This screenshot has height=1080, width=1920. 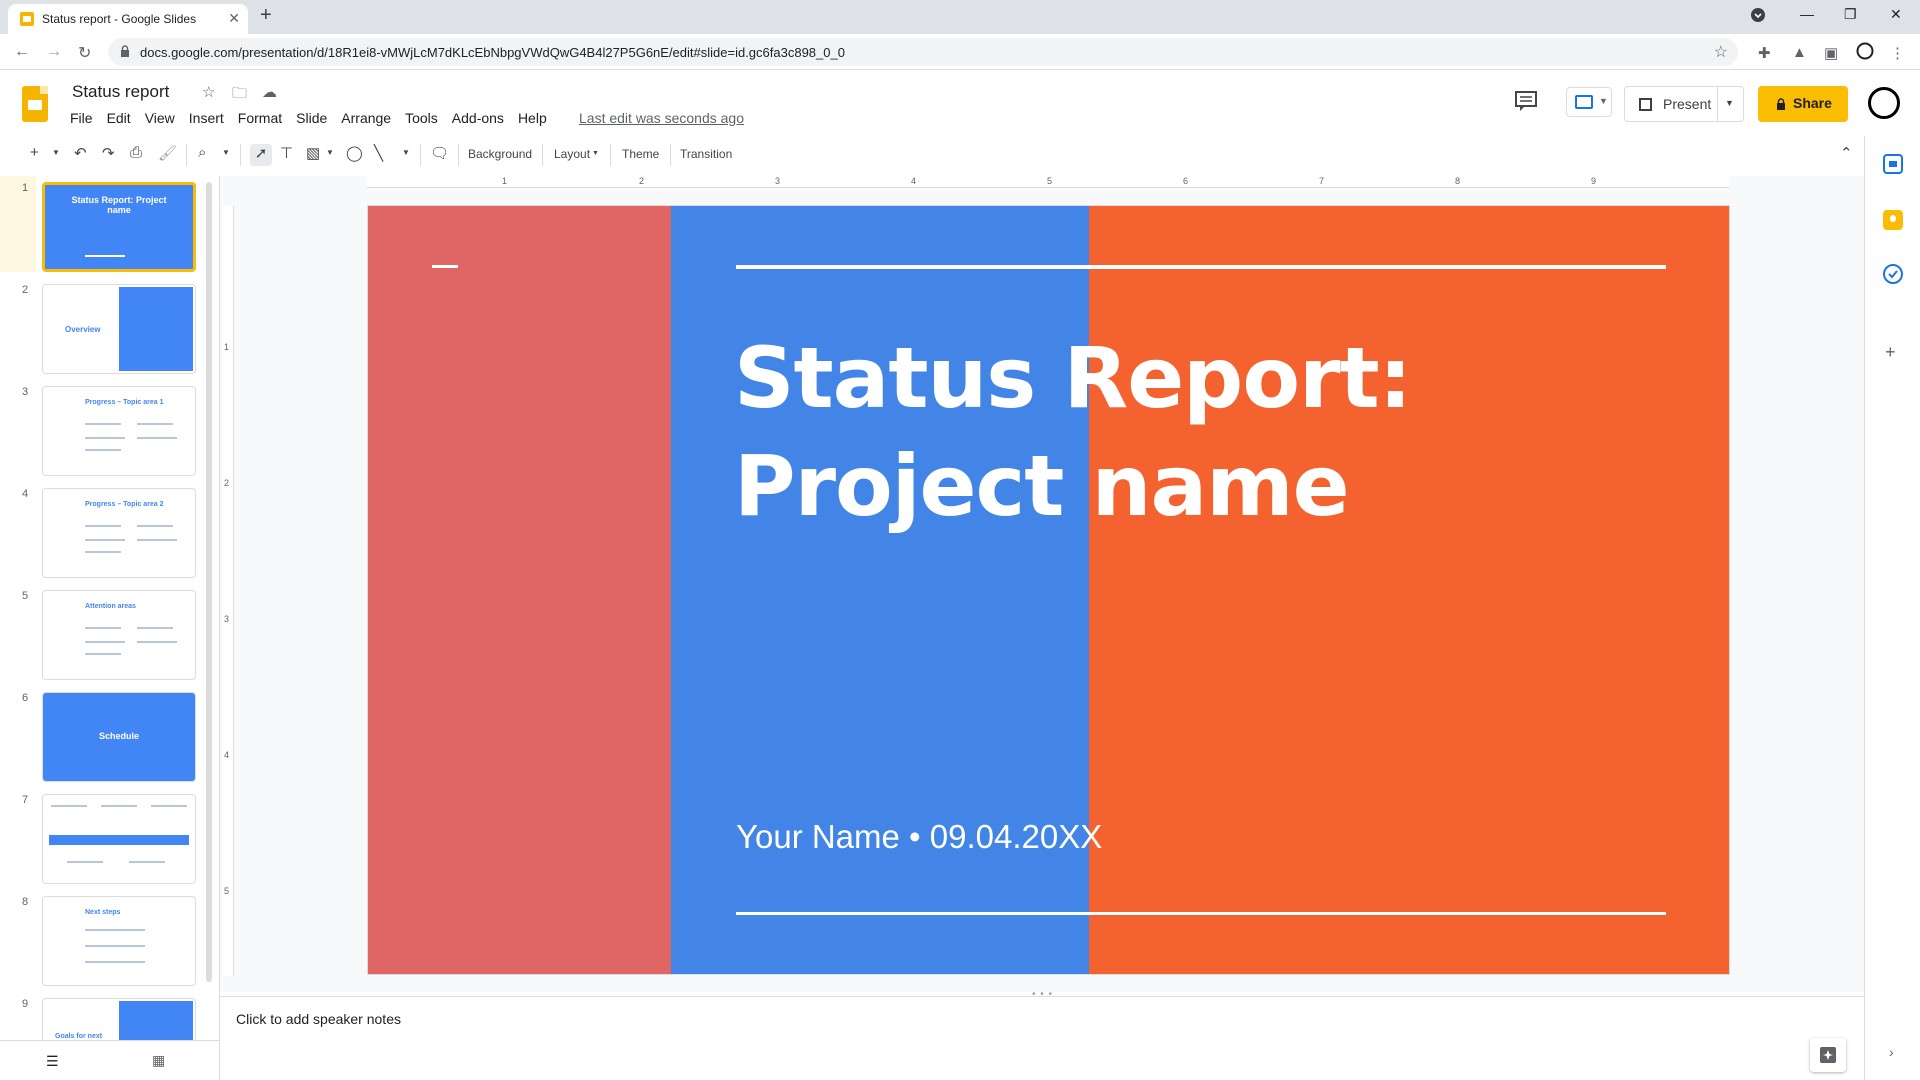 I want to click on menu-edit: Edit, so click(x=123, y=120).